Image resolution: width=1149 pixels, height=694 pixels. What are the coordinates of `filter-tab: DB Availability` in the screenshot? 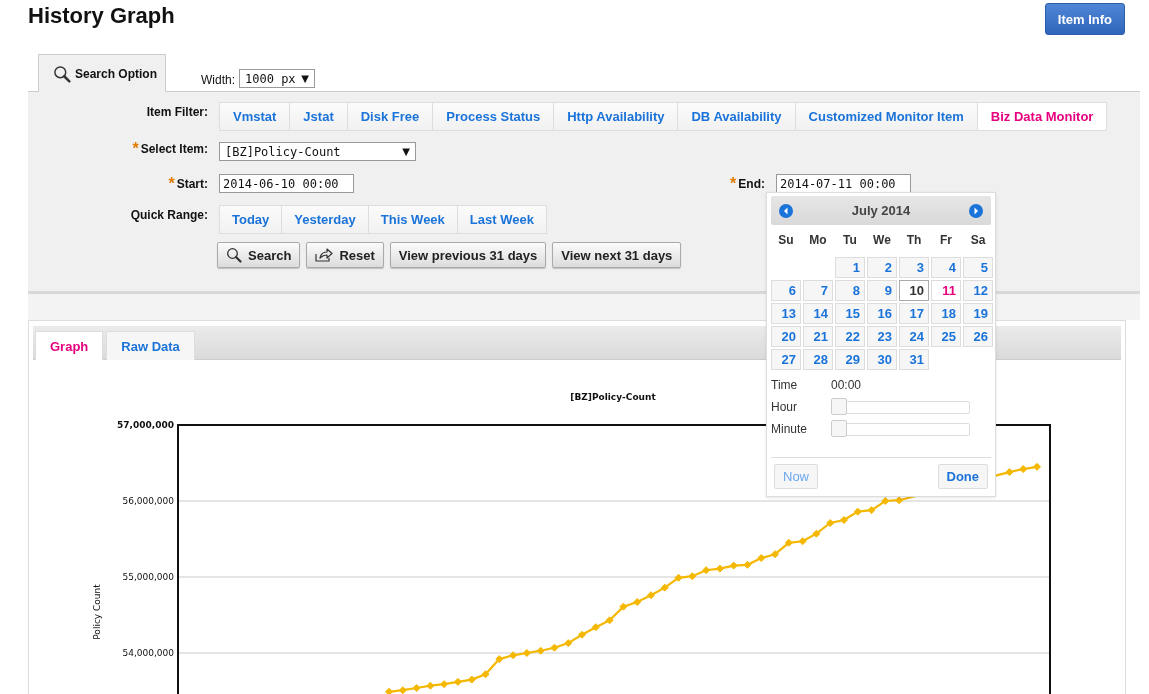 It's located at (736, 116).